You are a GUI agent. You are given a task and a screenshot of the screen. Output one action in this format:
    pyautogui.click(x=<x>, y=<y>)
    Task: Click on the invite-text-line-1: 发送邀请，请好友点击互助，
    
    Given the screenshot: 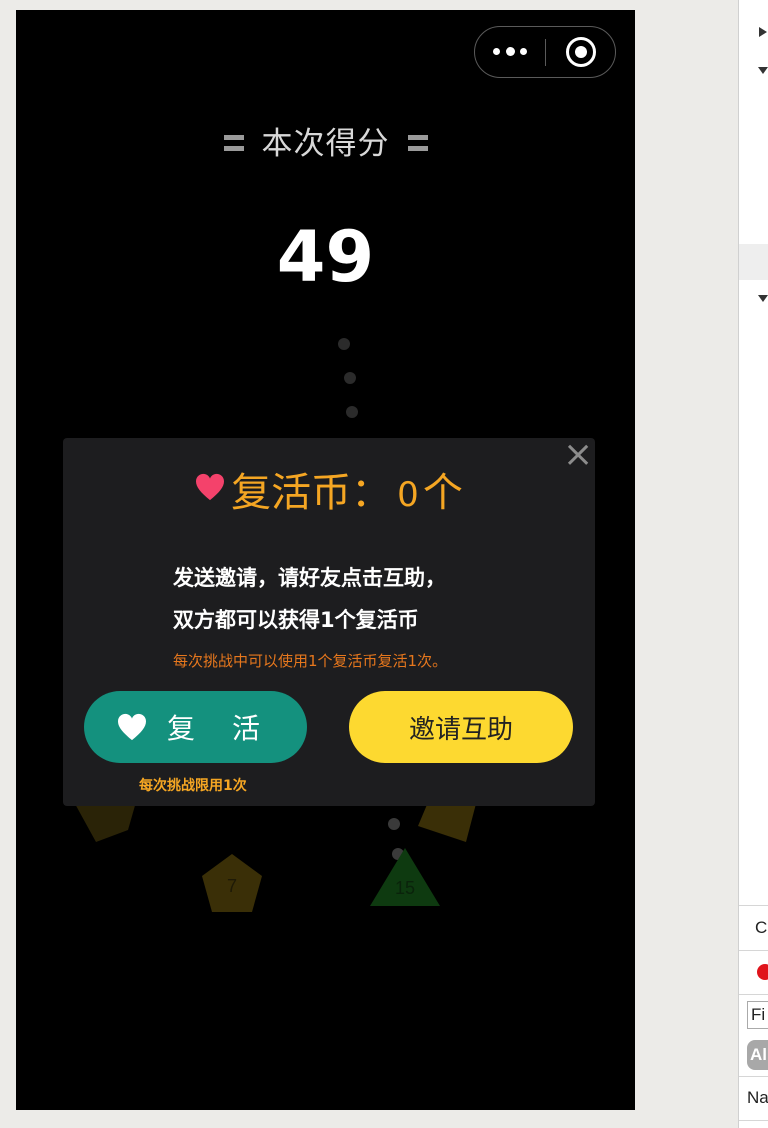 What is the action you would take?
    pyautogui.click(x=309, y=578)
    